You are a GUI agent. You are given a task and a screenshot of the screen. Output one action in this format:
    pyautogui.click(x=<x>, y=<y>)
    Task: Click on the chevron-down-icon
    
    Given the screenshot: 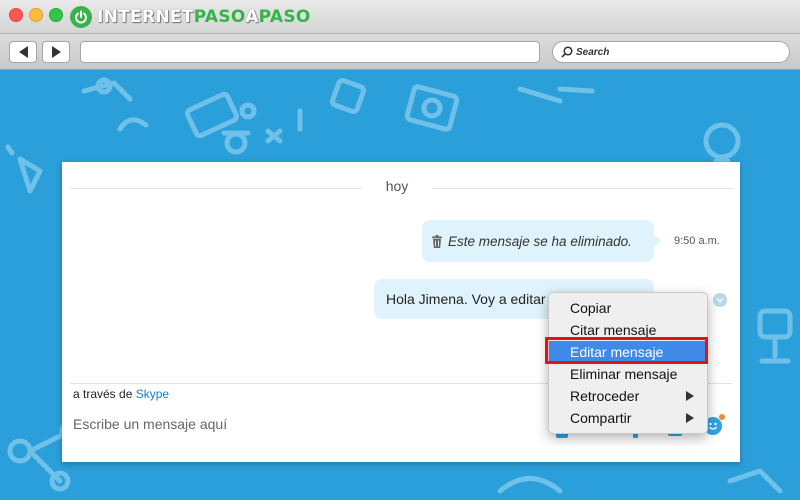 What is the action you would take?
    pyautogui.click(x=720, y=300)
    